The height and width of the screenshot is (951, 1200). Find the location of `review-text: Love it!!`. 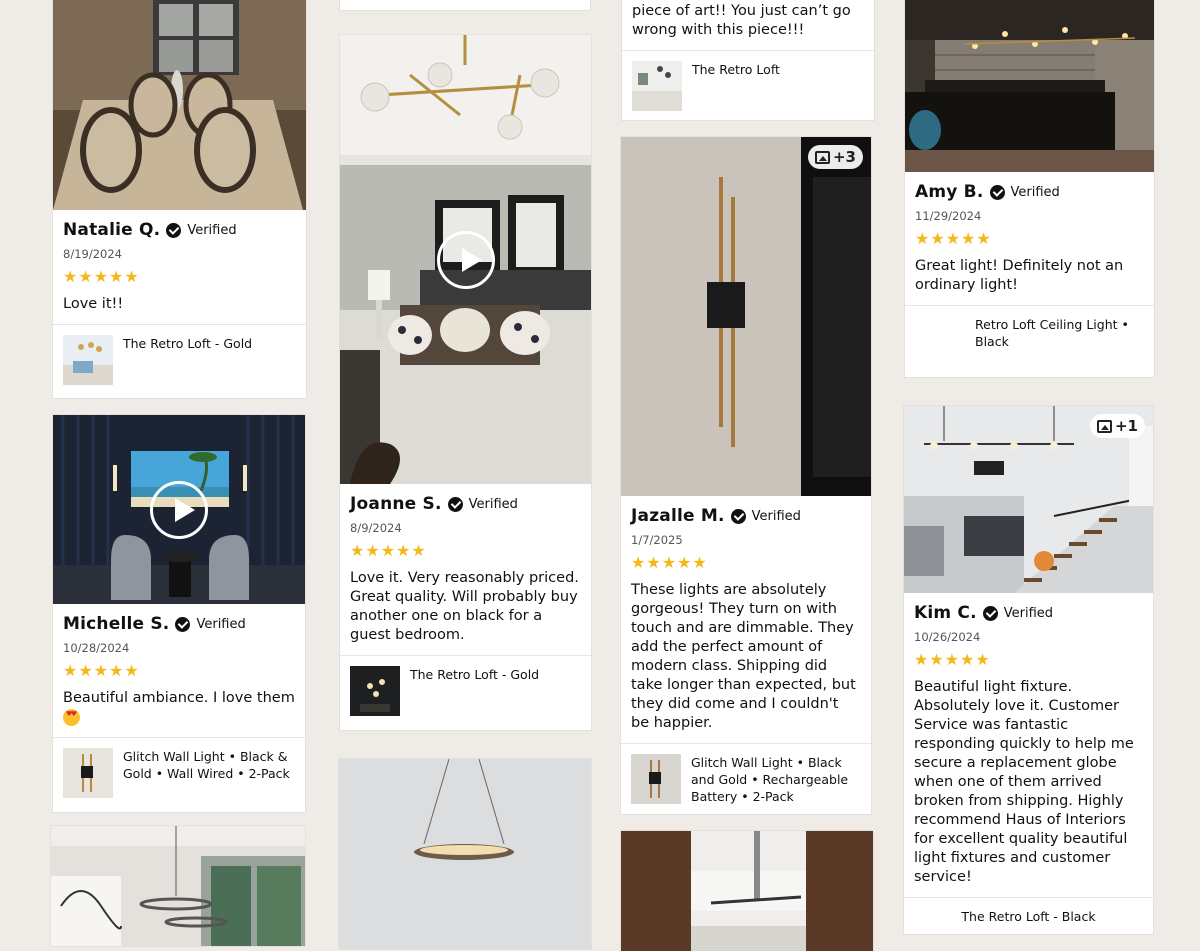

review-text: Love it!! is located at coordinates (93, 304).